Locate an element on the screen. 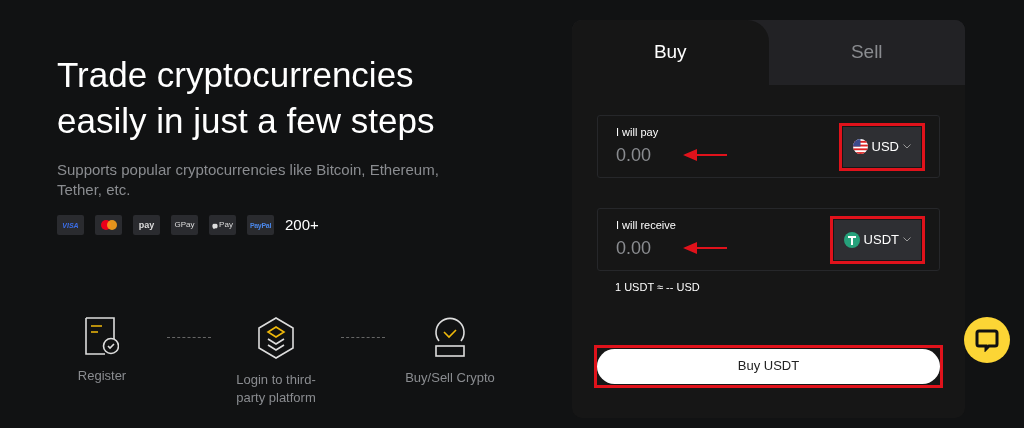 The height and width of the screenshot is (428, 1024). currency-selector: USDT is located at coordinates (877, 239).